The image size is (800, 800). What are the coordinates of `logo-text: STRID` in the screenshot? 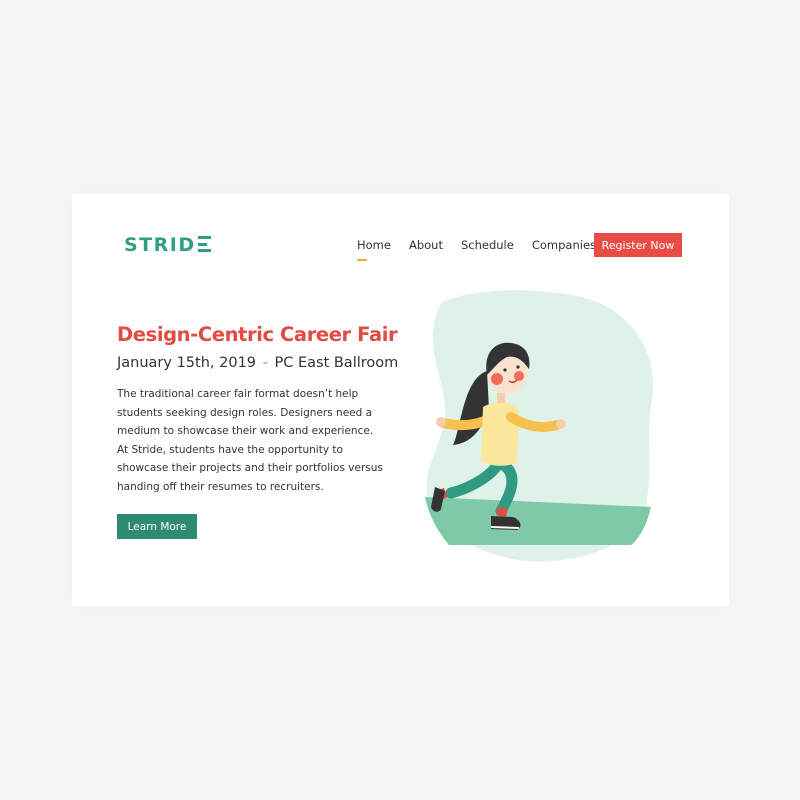 It's located at (160, 245).